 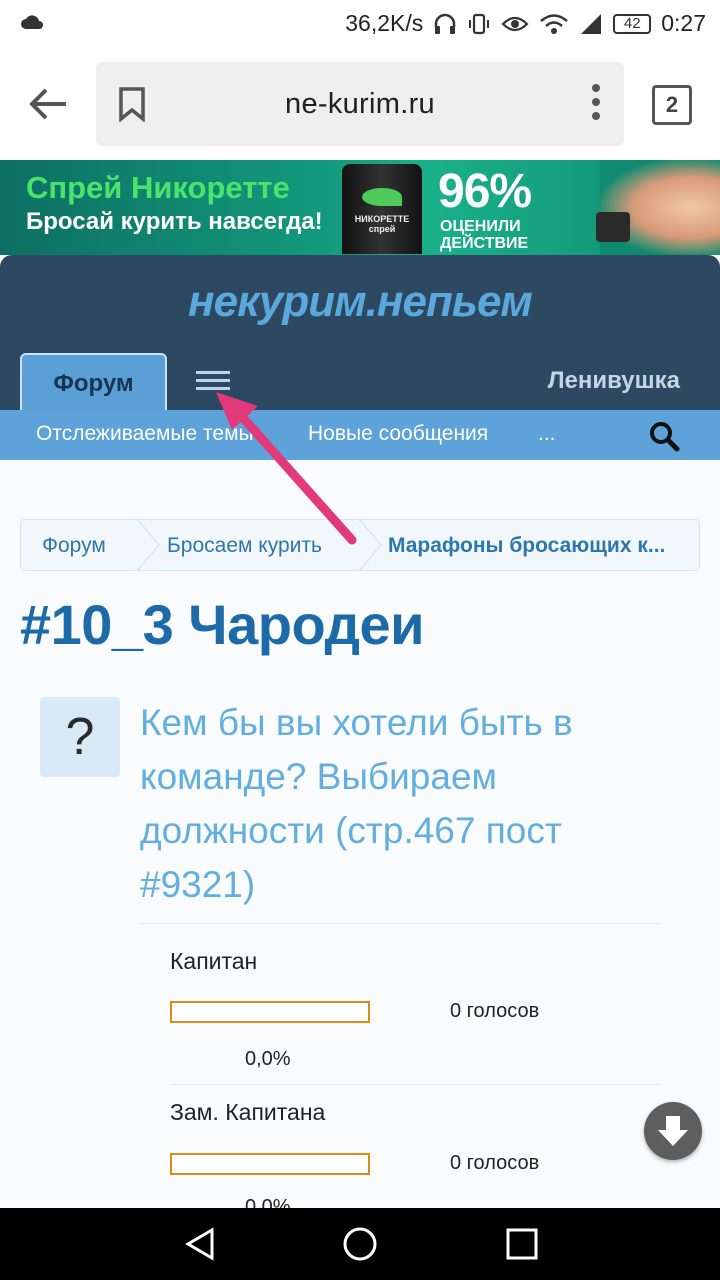 I want to click on forum-header: некурим.непьем Форум Ленивушка, so click(x=360, y=332).